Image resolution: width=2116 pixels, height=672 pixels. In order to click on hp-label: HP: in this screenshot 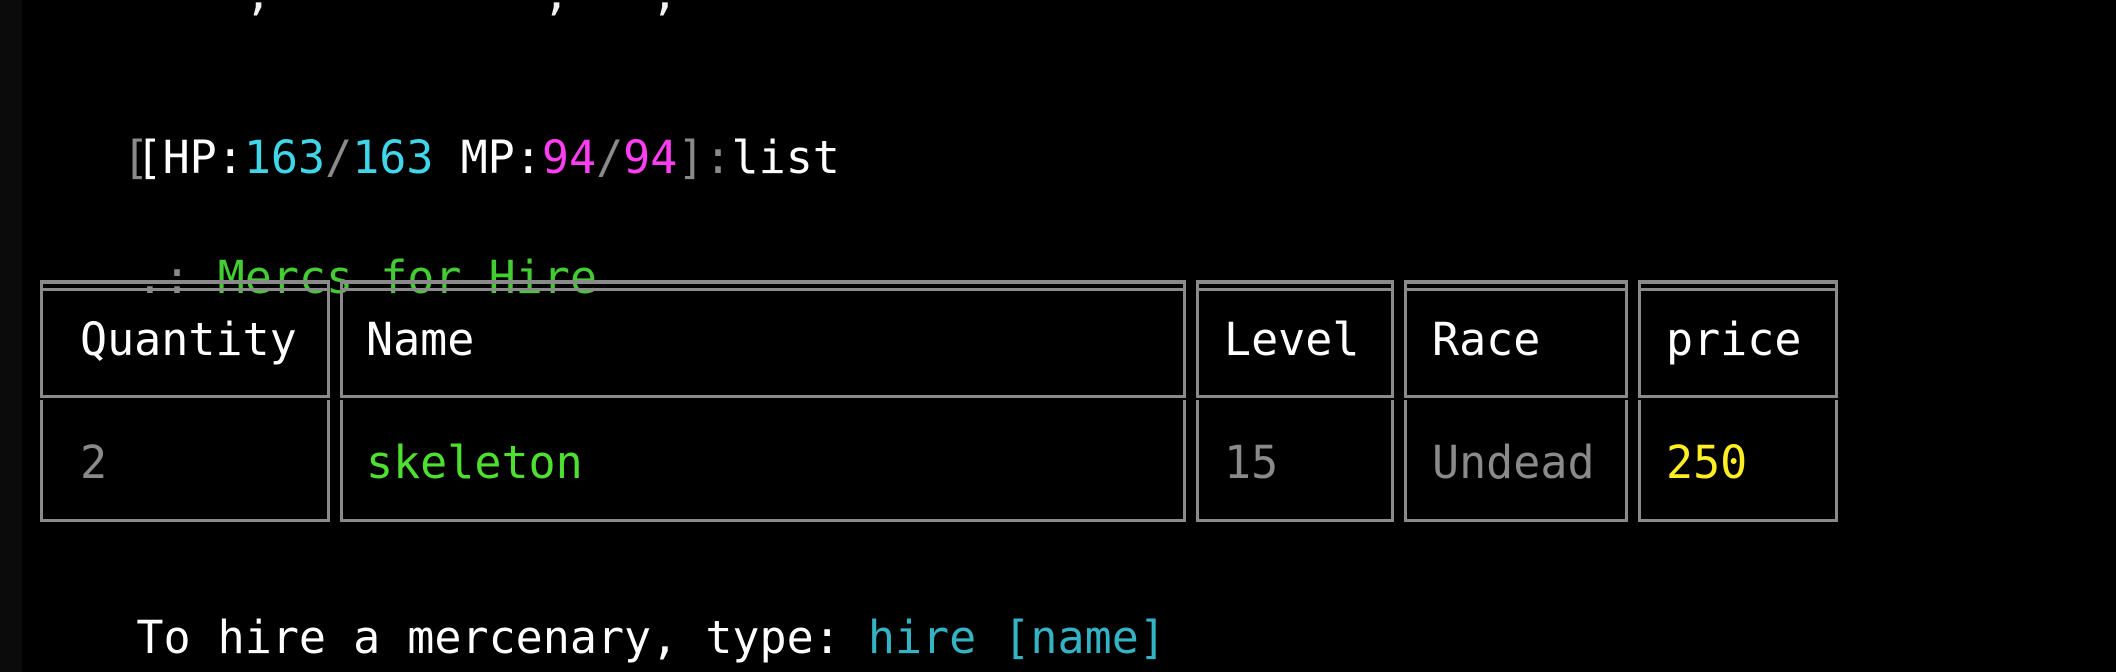, I will do `click(203, 157)`.